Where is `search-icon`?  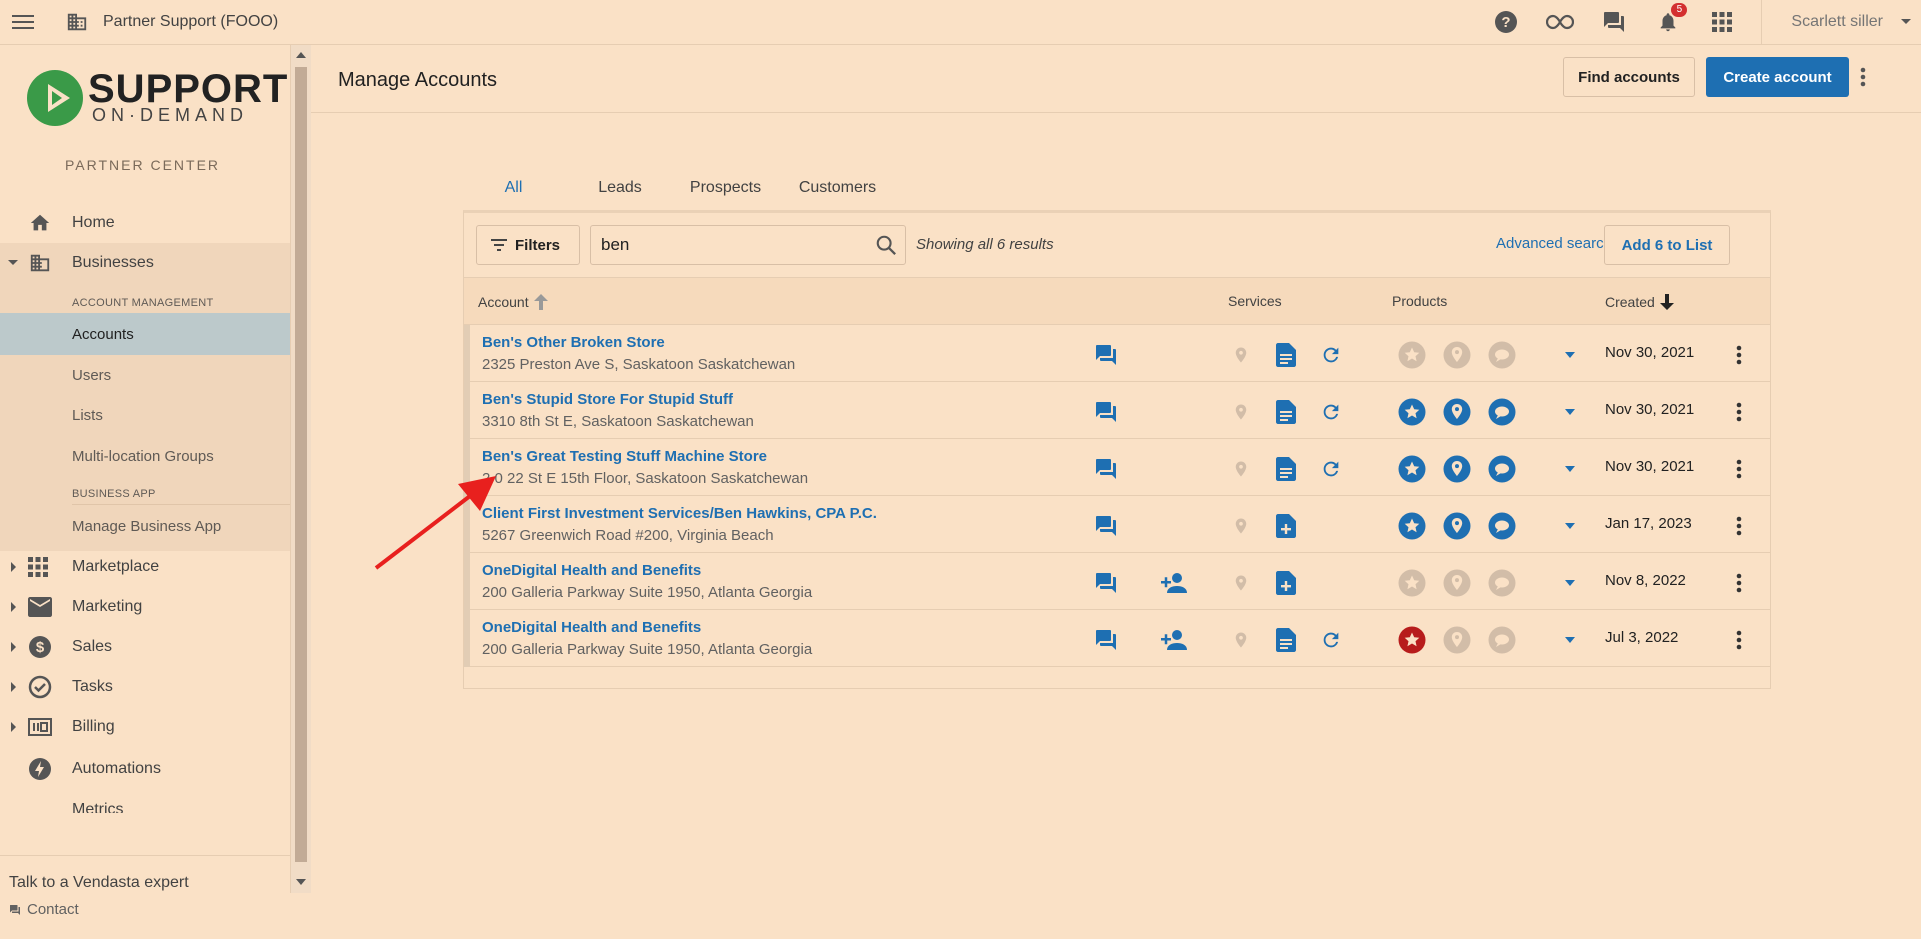 search-icon is located at coordinates (886, 247).